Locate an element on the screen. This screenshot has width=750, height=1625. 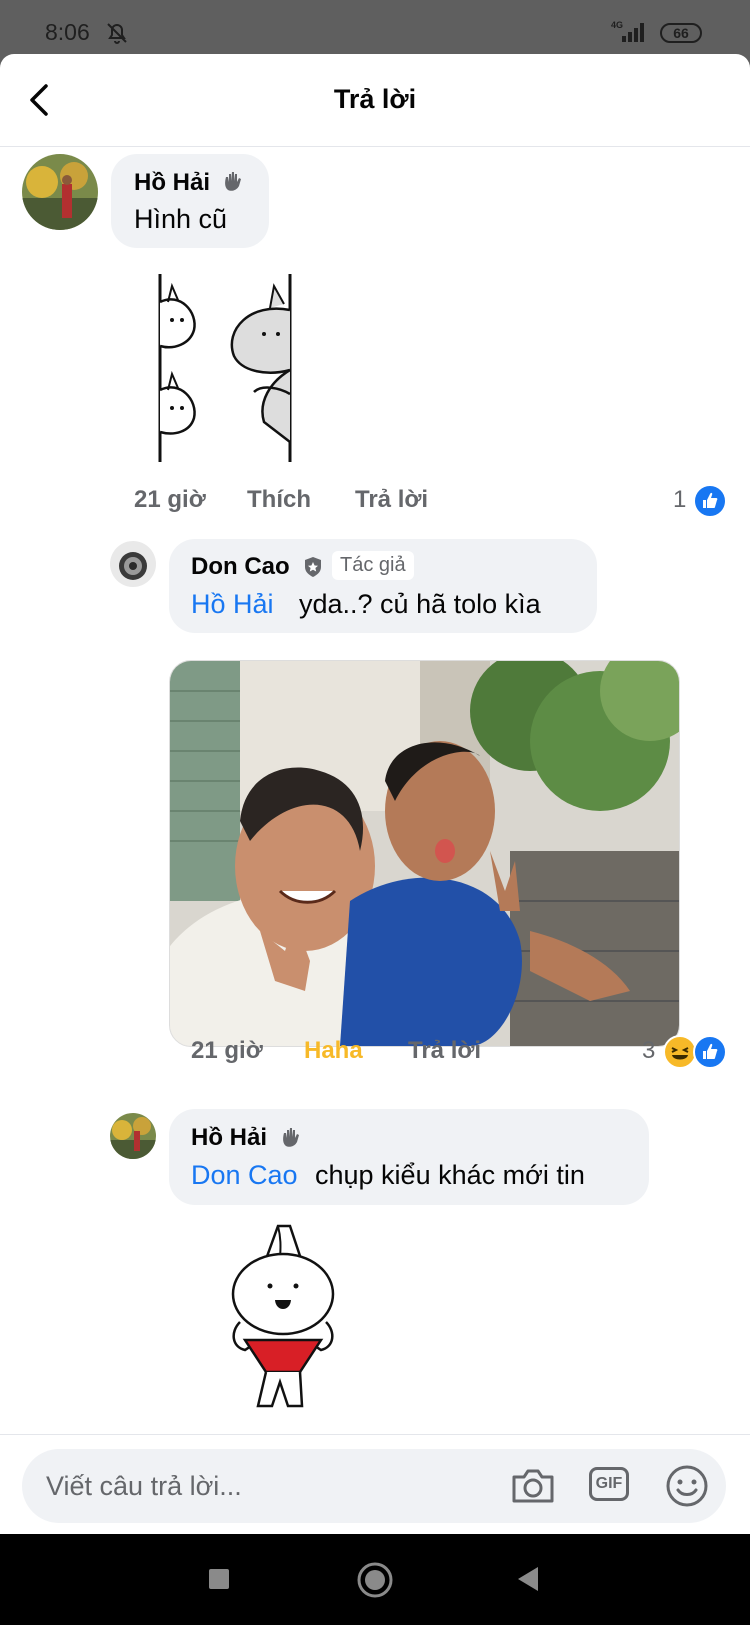
home-button is located at coordinates (375, 1580).